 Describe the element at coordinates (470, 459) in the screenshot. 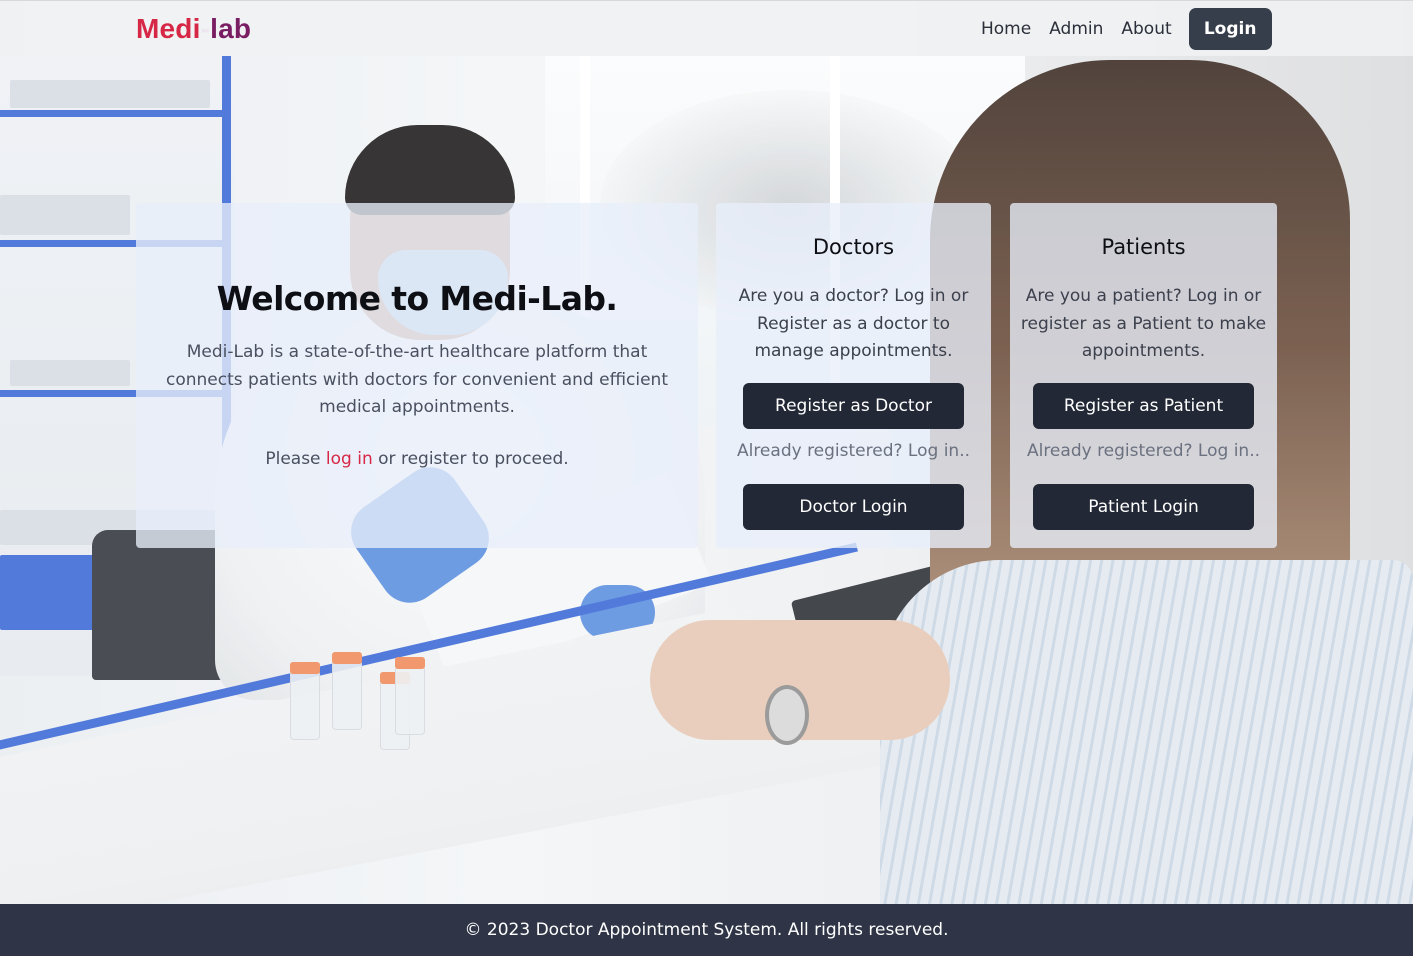

I see `cta-suffix: or register to proceed.` at that location.